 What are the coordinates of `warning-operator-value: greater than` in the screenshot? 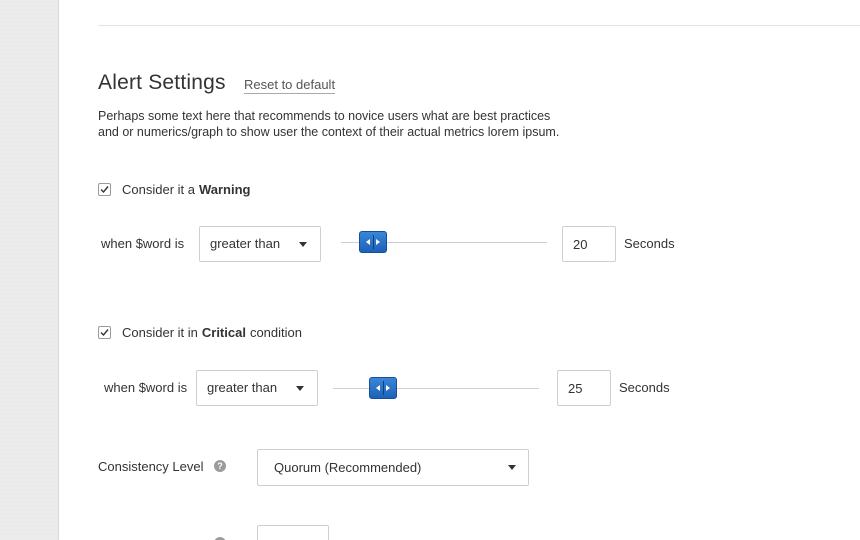 It's located at (245, 243).